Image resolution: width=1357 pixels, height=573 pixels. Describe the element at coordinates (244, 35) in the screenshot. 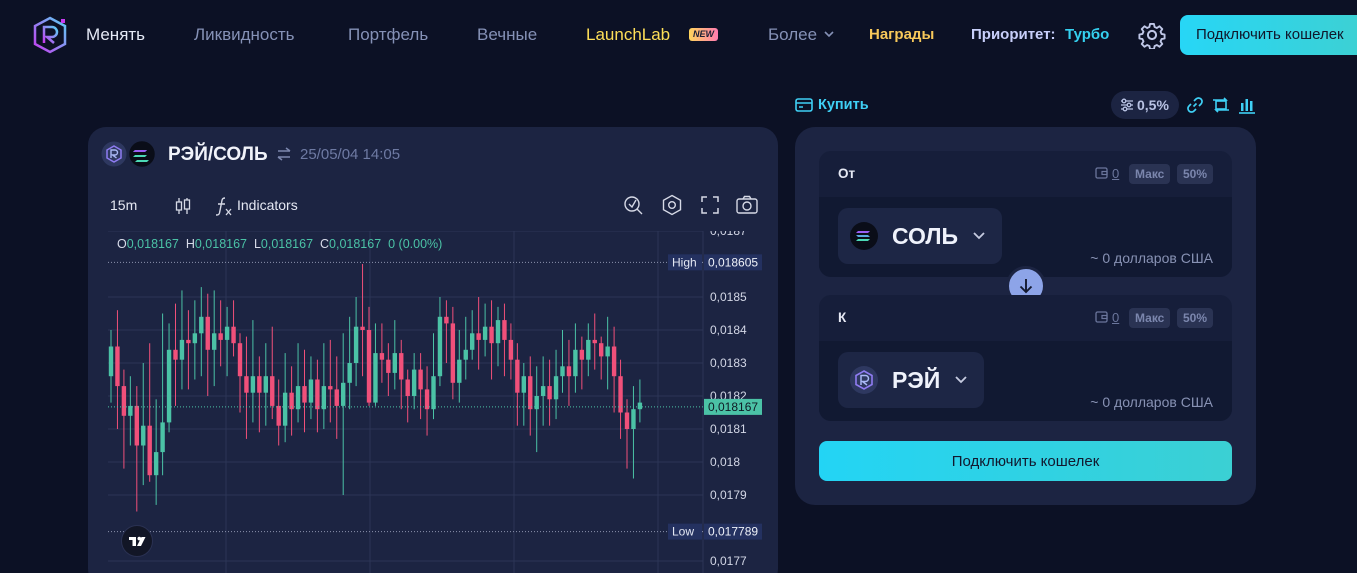

I see `nav-liquidity: Ликвидность` at that location.